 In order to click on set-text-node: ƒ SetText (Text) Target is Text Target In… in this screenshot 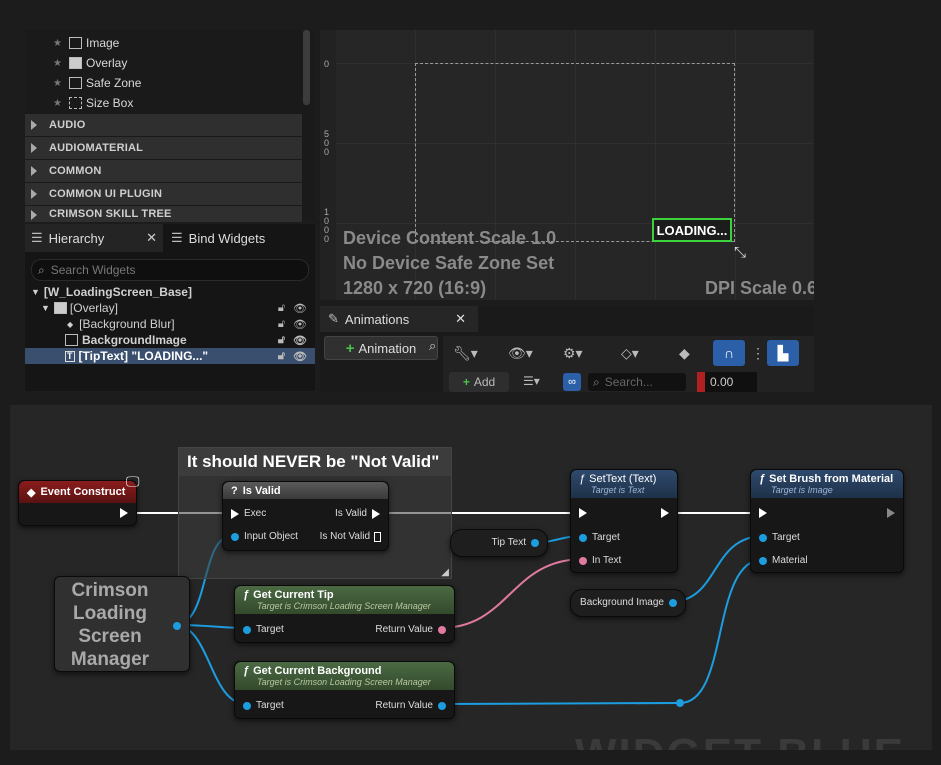, I will do `click(624, 521)`.